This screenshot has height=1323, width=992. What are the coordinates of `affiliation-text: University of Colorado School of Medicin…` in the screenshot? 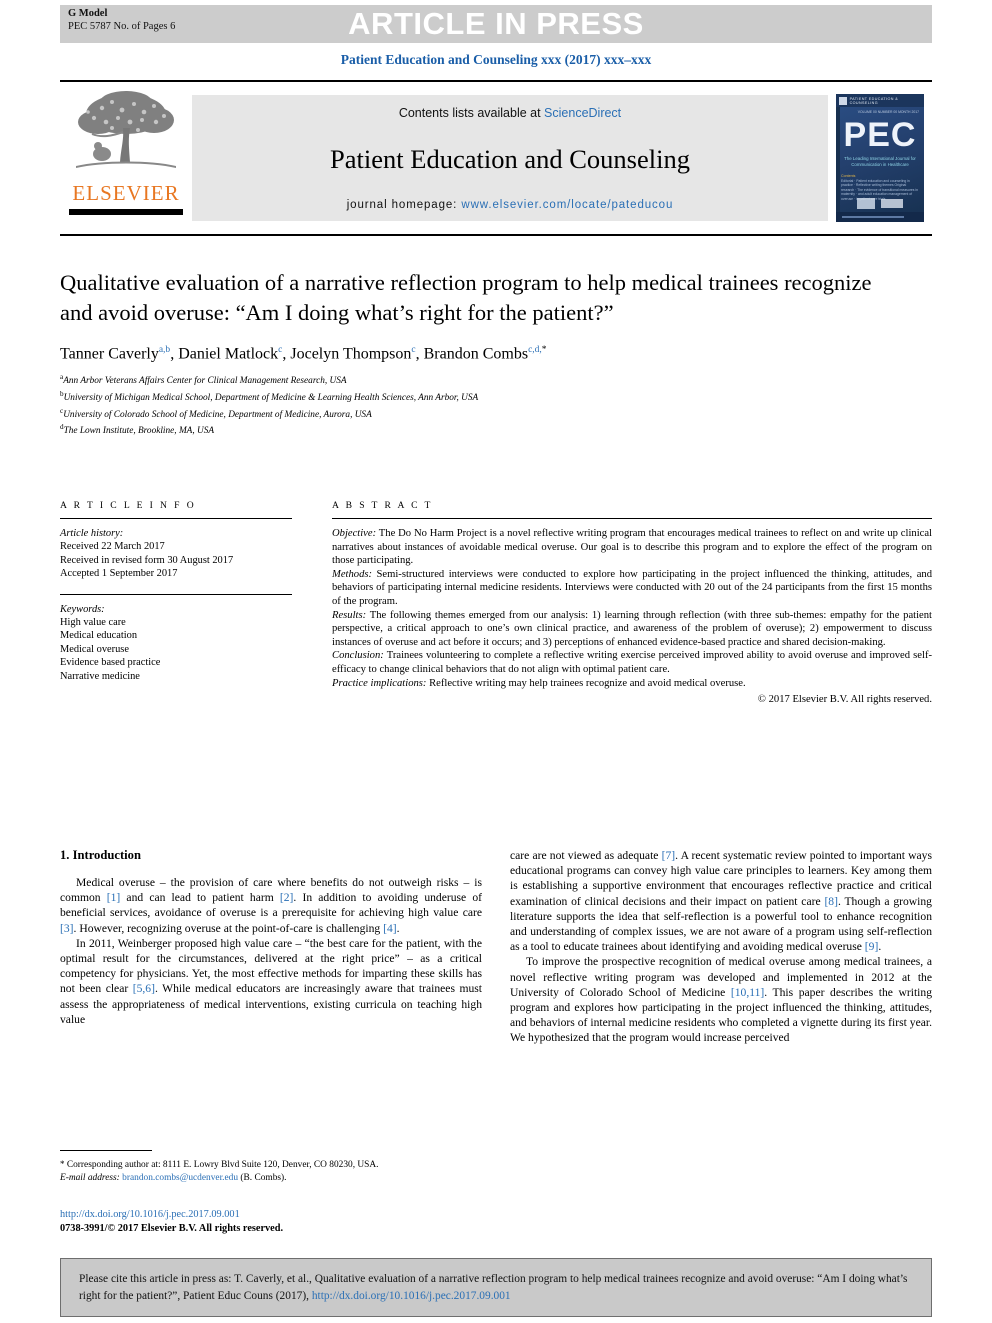 It's located at (217, 414).